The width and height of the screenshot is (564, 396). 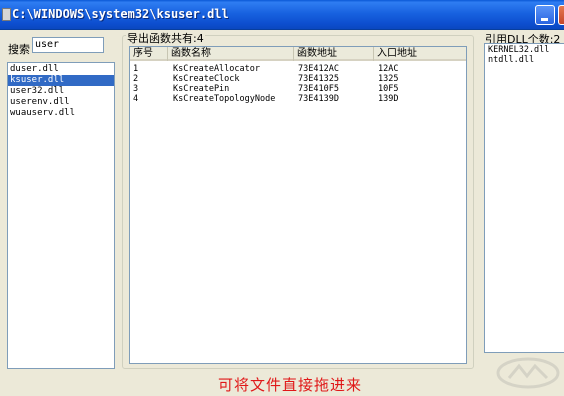 I want to click on table-row: 2 KsCreateClock 73E41325 1325, so click(x=298, y=79).